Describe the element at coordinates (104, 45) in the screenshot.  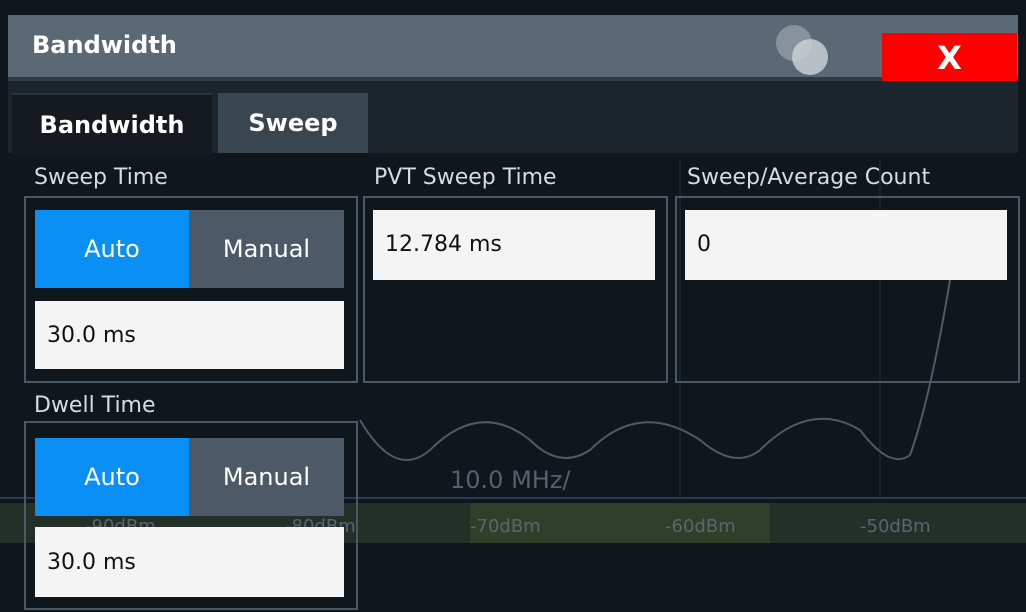
I see `dialog-title: Bandwidth` at that location.